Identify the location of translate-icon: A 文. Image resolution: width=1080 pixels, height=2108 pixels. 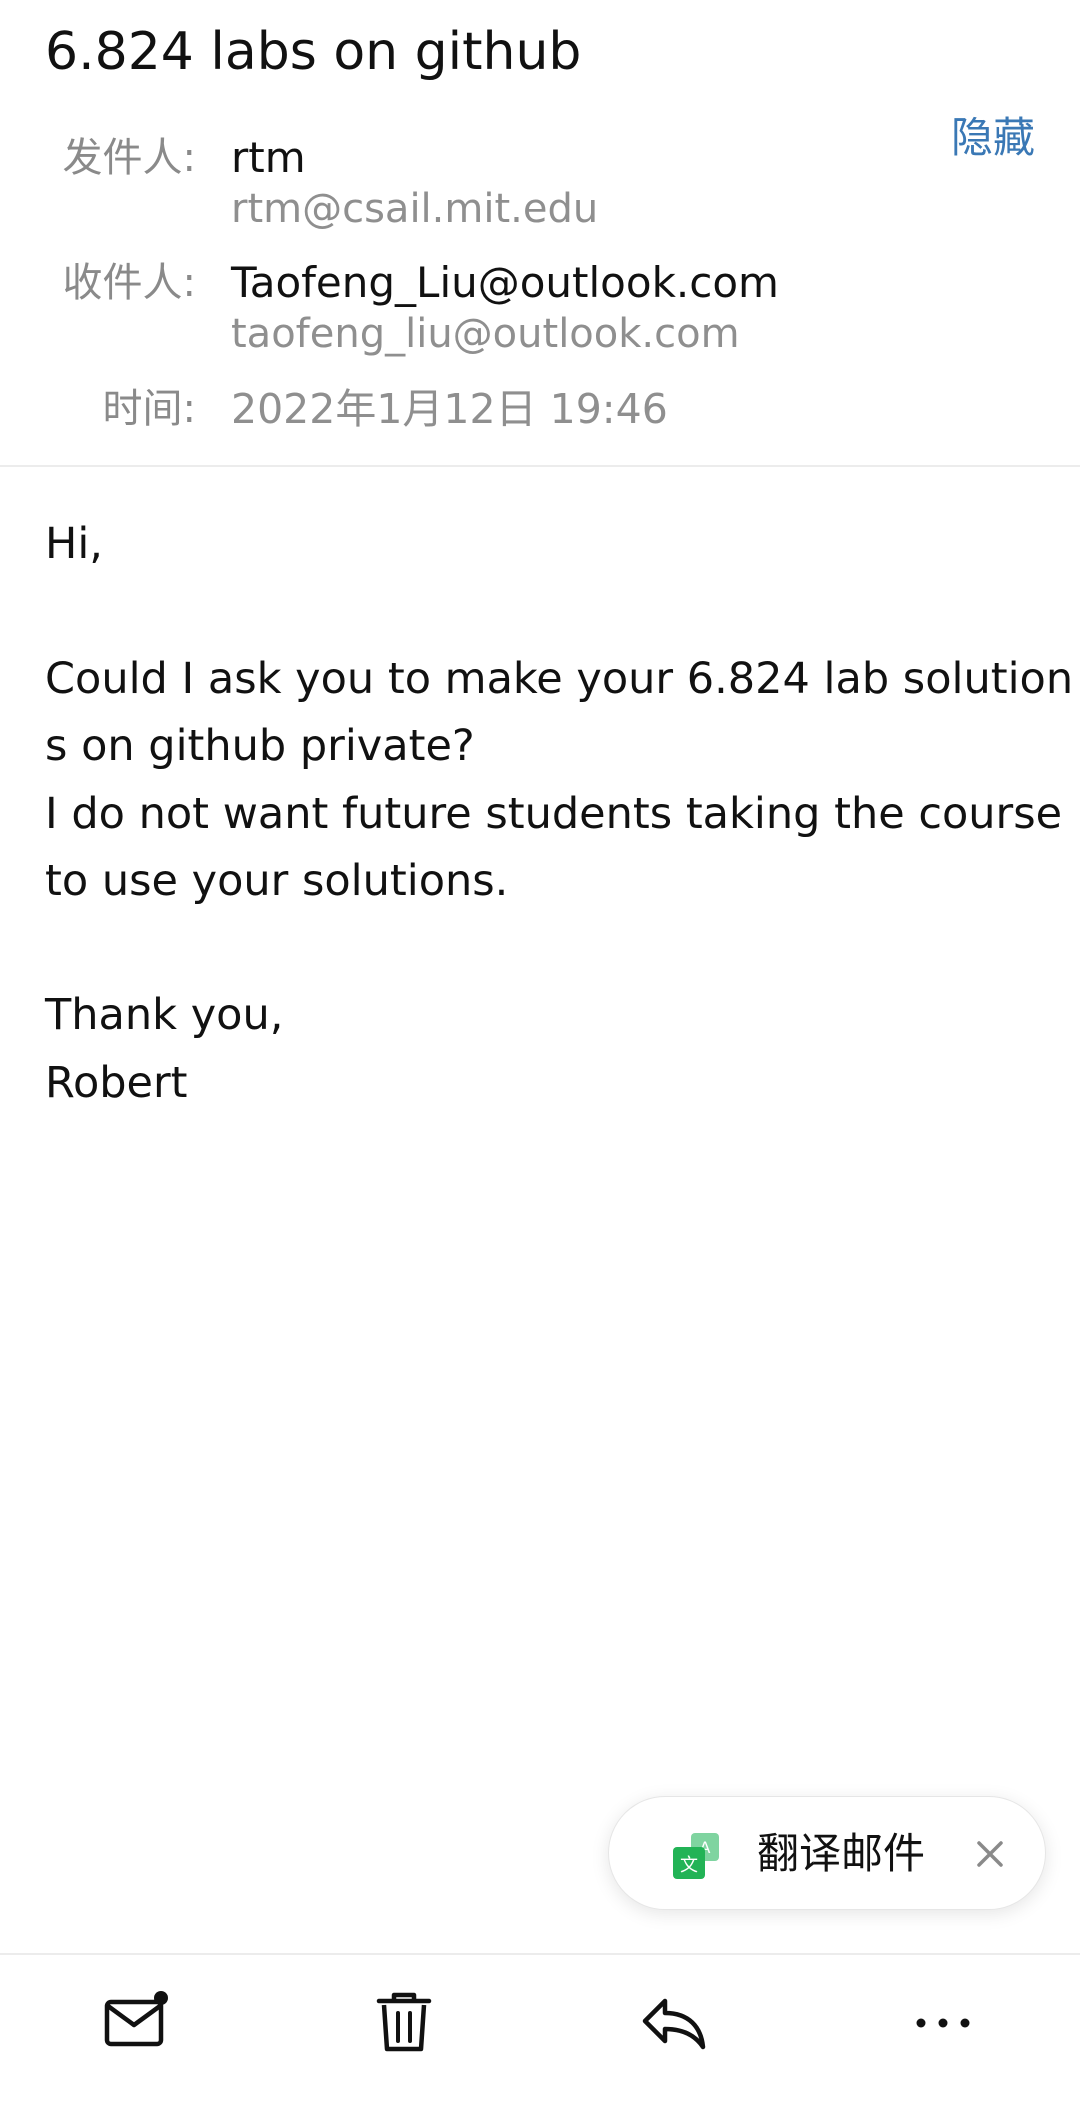
(696, 1856).